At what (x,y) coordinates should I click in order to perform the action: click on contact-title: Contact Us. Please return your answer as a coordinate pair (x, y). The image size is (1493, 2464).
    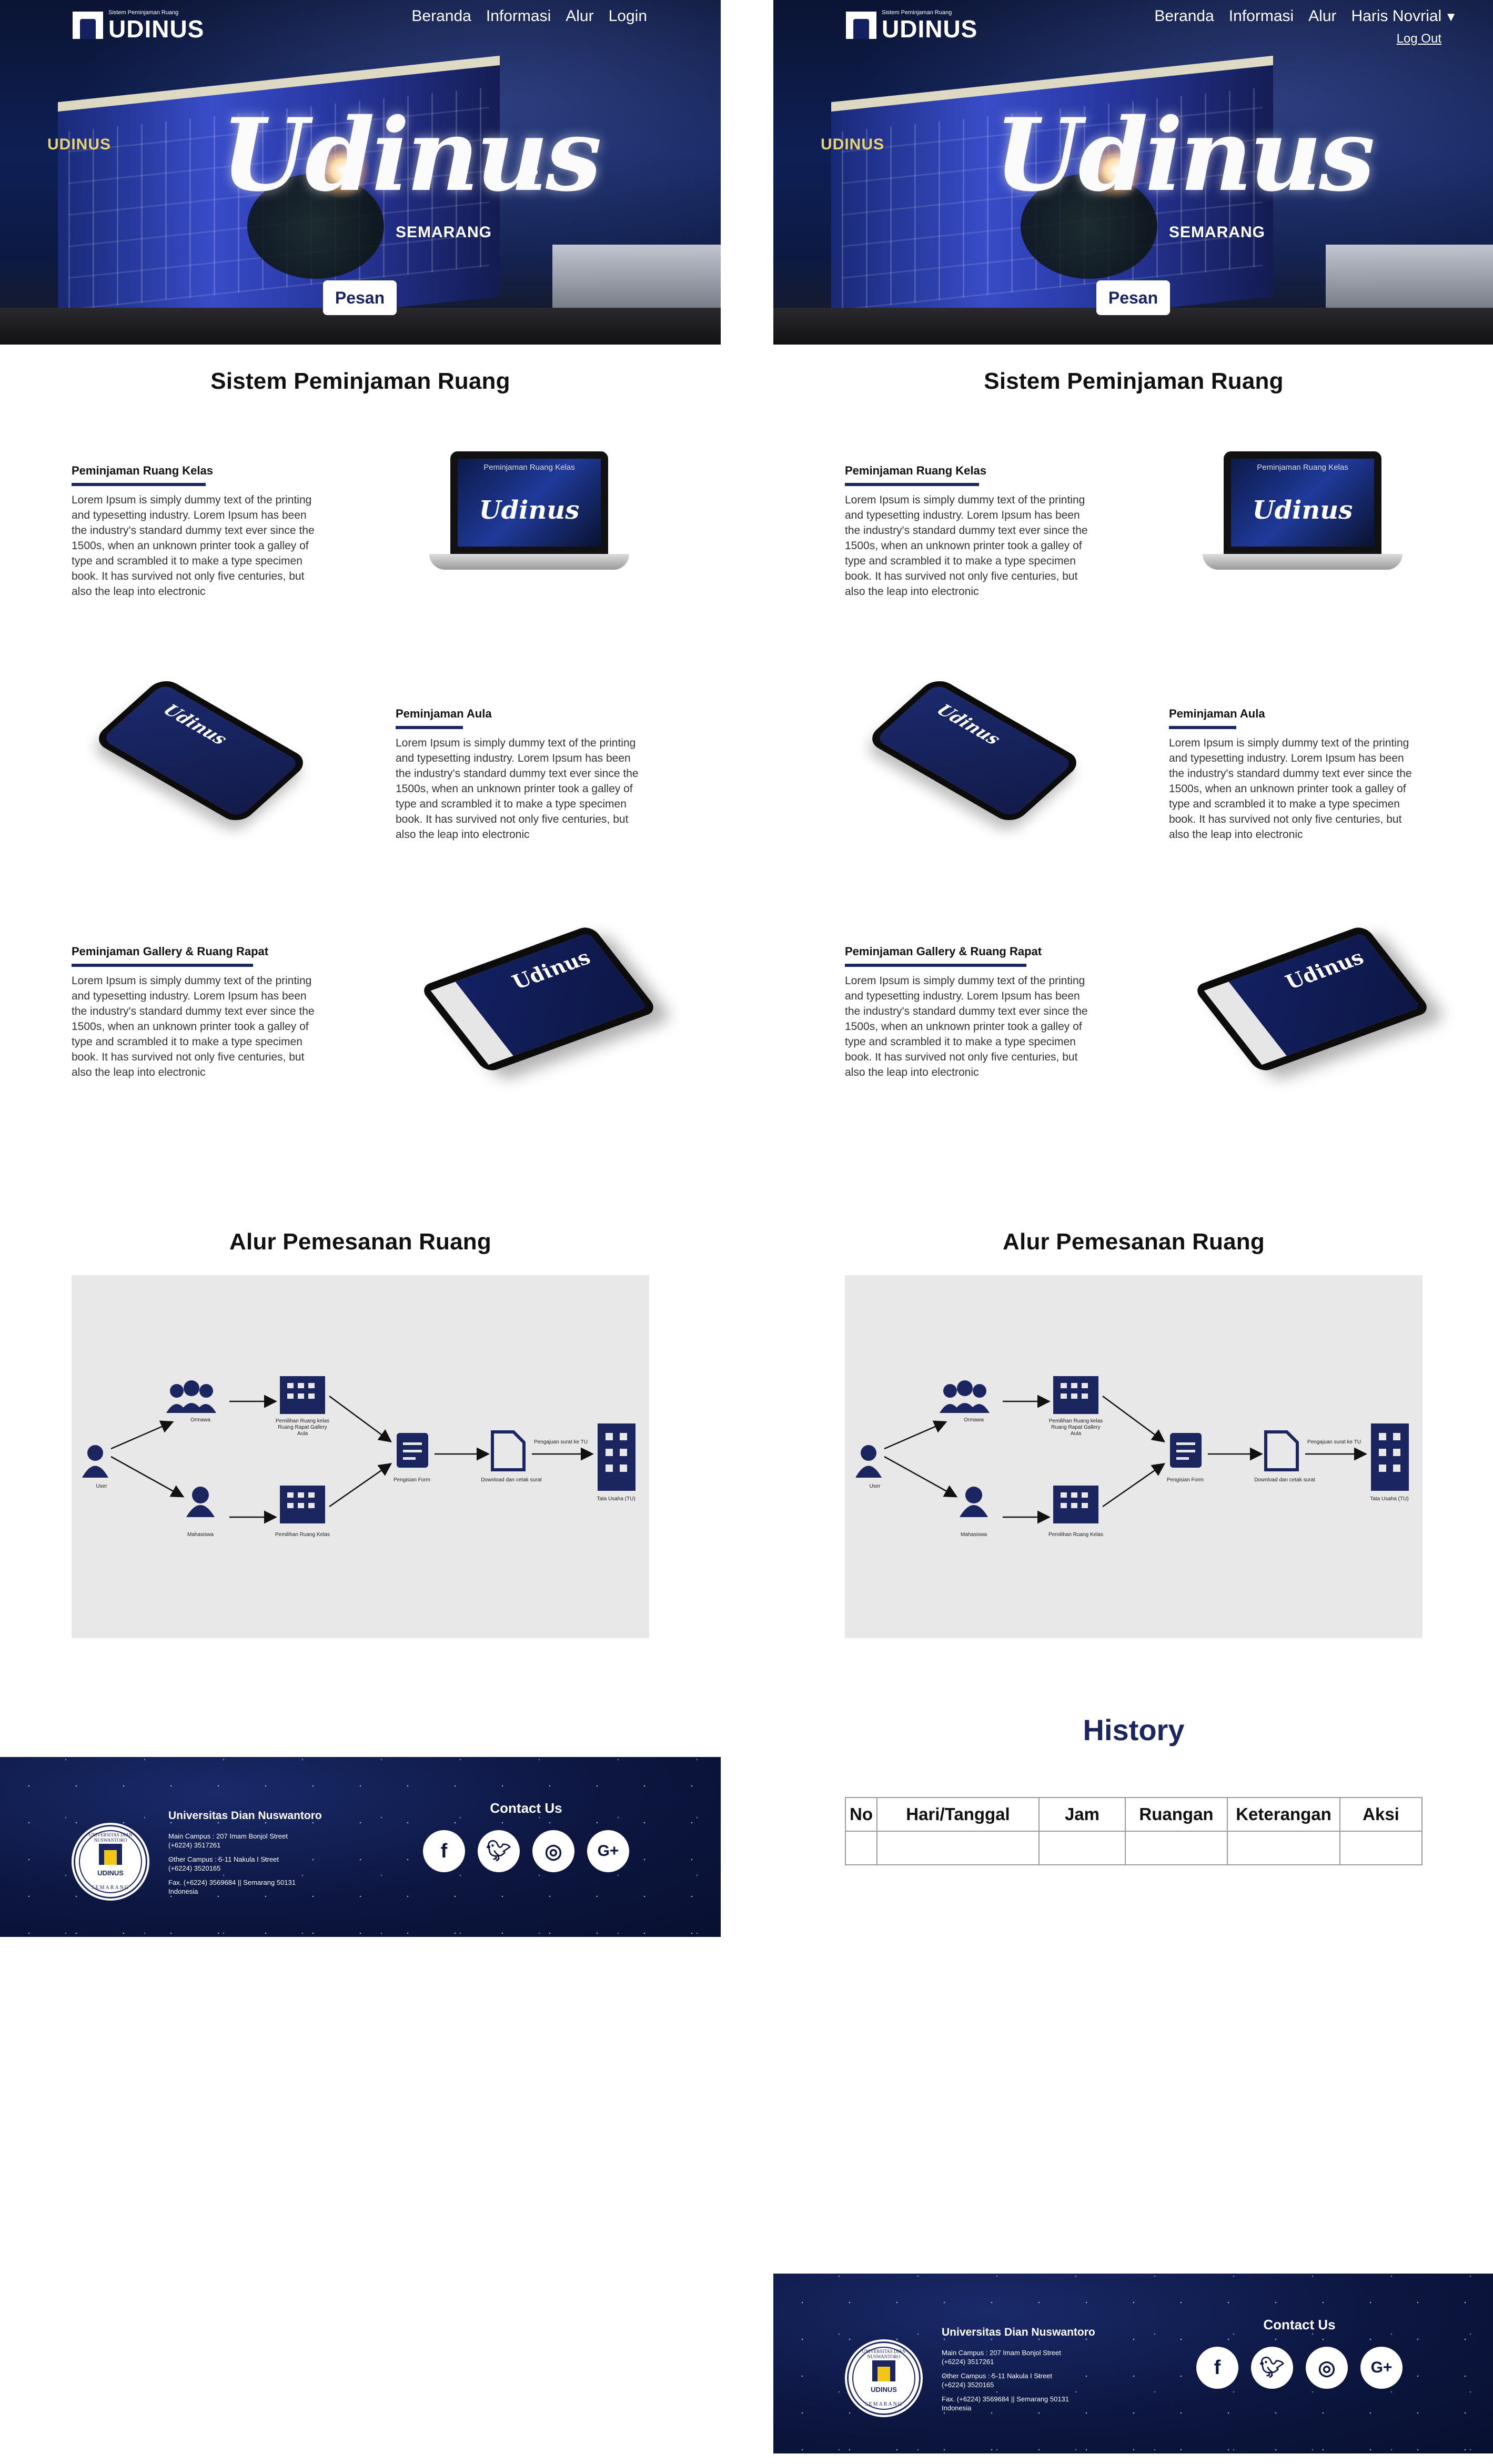
    Looking at the image, I should click on (1300, 2325).